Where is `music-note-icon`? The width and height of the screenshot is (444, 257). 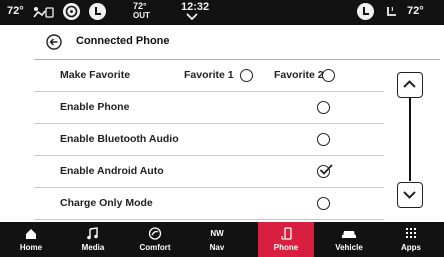
music-note-icon is located at coordinates (92, 233).